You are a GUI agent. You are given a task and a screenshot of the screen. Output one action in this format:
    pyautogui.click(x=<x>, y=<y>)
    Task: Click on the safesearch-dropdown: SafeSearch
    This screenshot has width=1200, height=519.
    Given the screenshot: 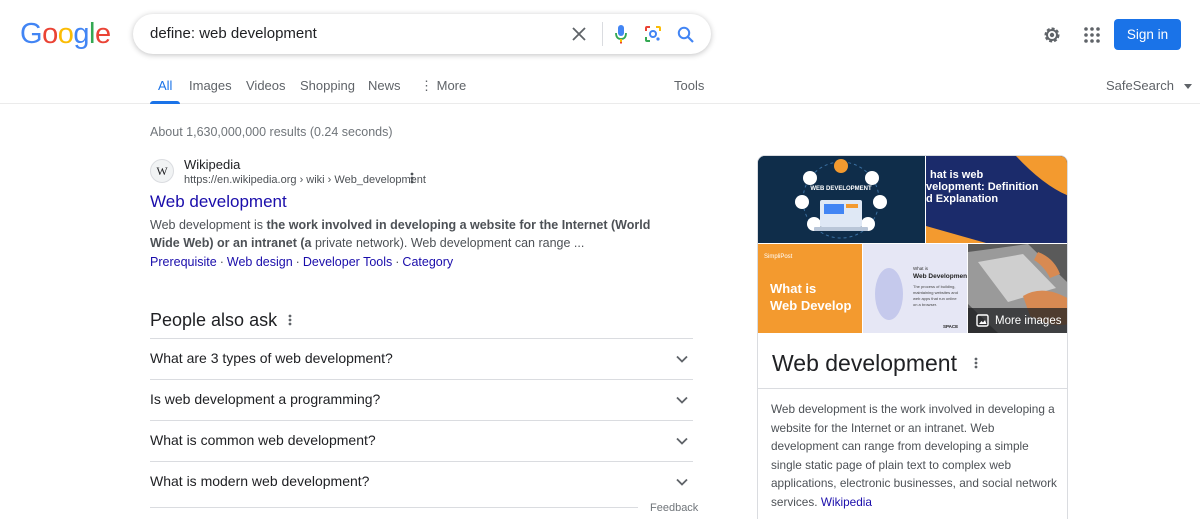 What is the action you would take?
    pyautogui.click(x=1149, y=85)
    